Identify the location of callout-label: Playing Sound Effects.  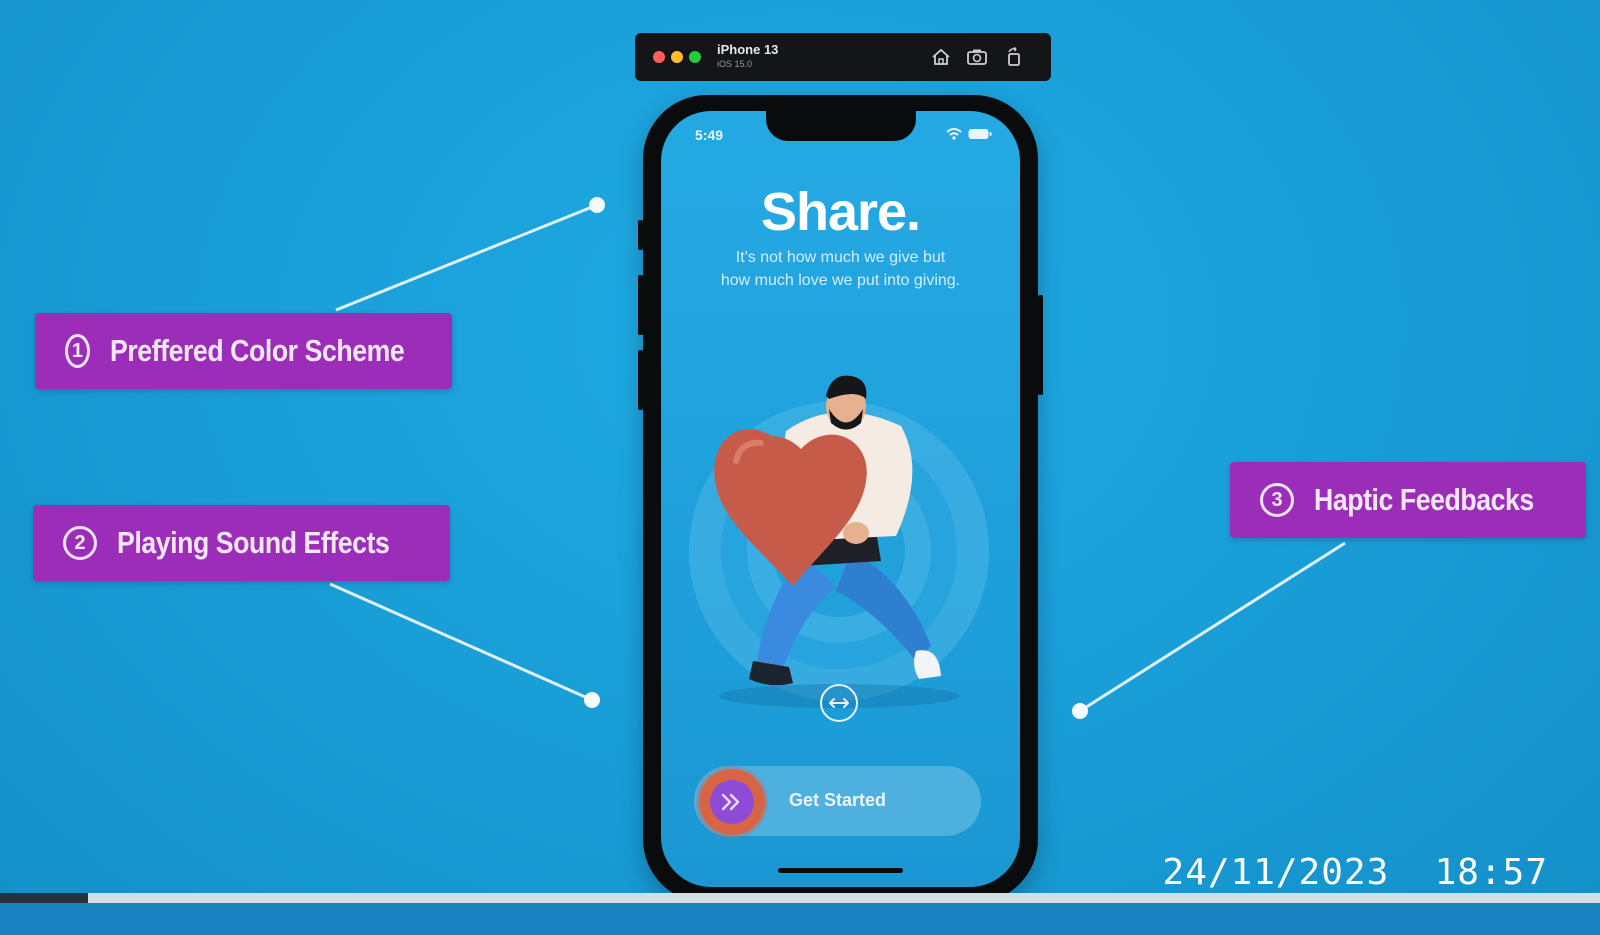
(253, 542).